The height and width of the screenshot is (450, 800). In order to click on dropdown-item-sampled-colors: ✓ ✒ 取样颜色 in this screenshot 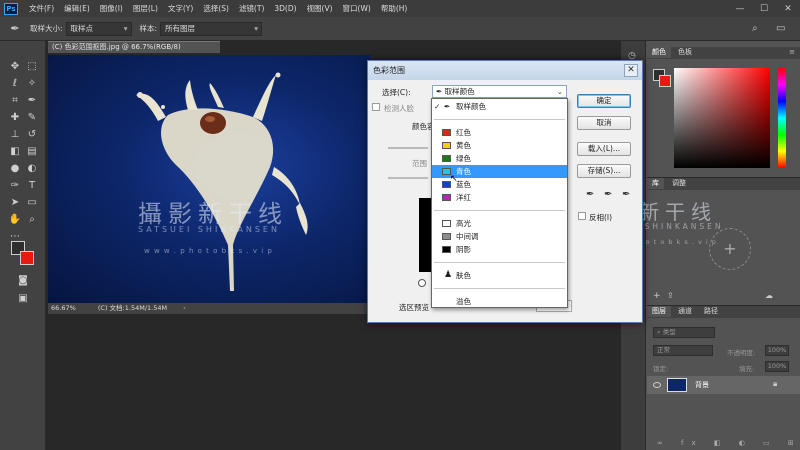, I will do `click(499, 106)`.